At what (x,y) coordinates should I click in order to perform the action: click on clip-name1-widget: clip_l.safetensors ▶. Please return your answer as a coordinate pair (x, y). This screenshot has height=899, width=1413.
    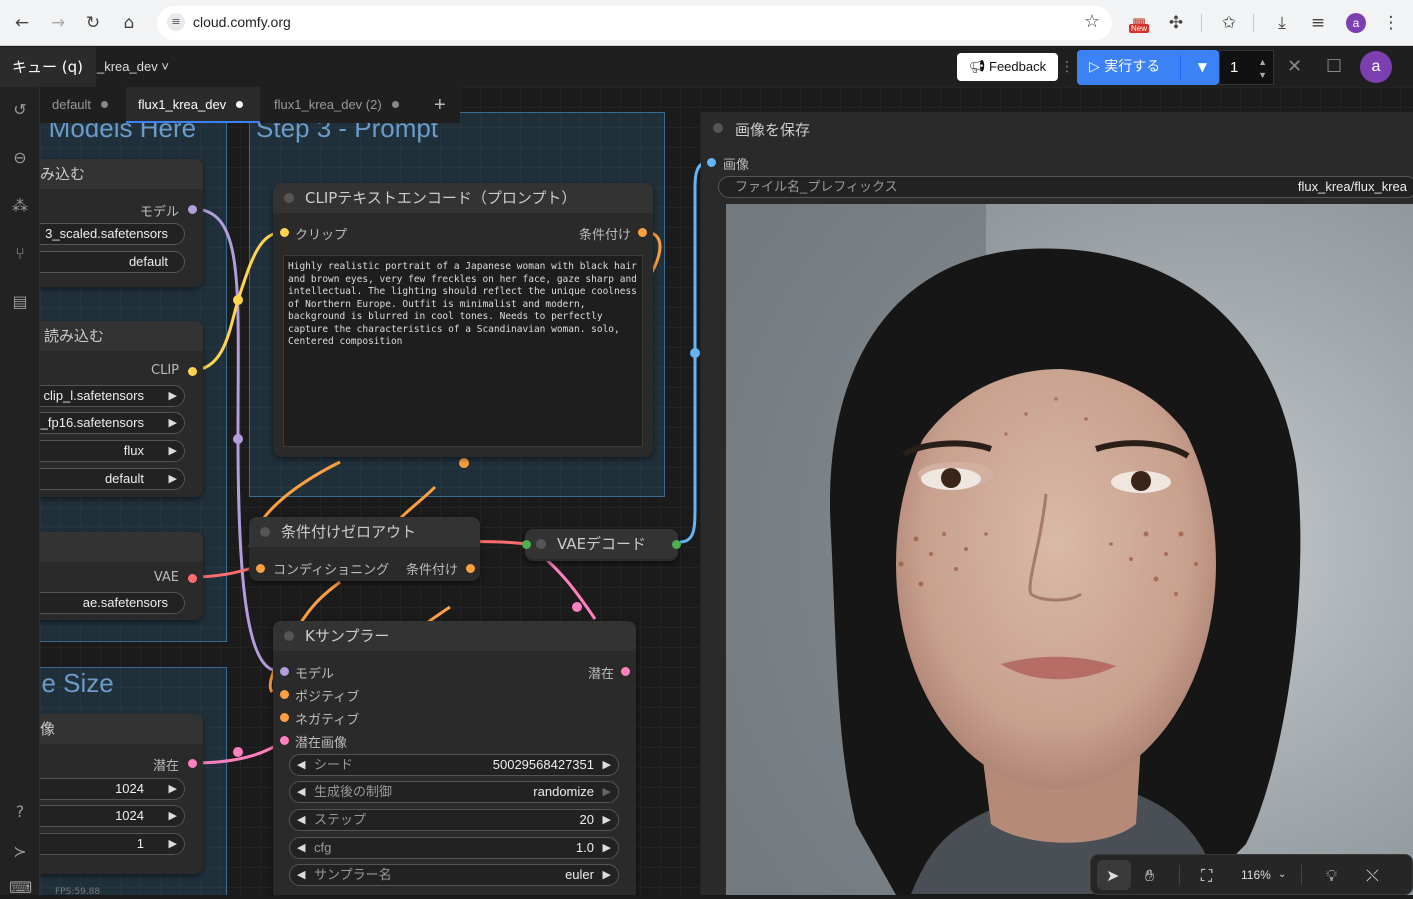
    Looking at the image, I should click on (112, 396).